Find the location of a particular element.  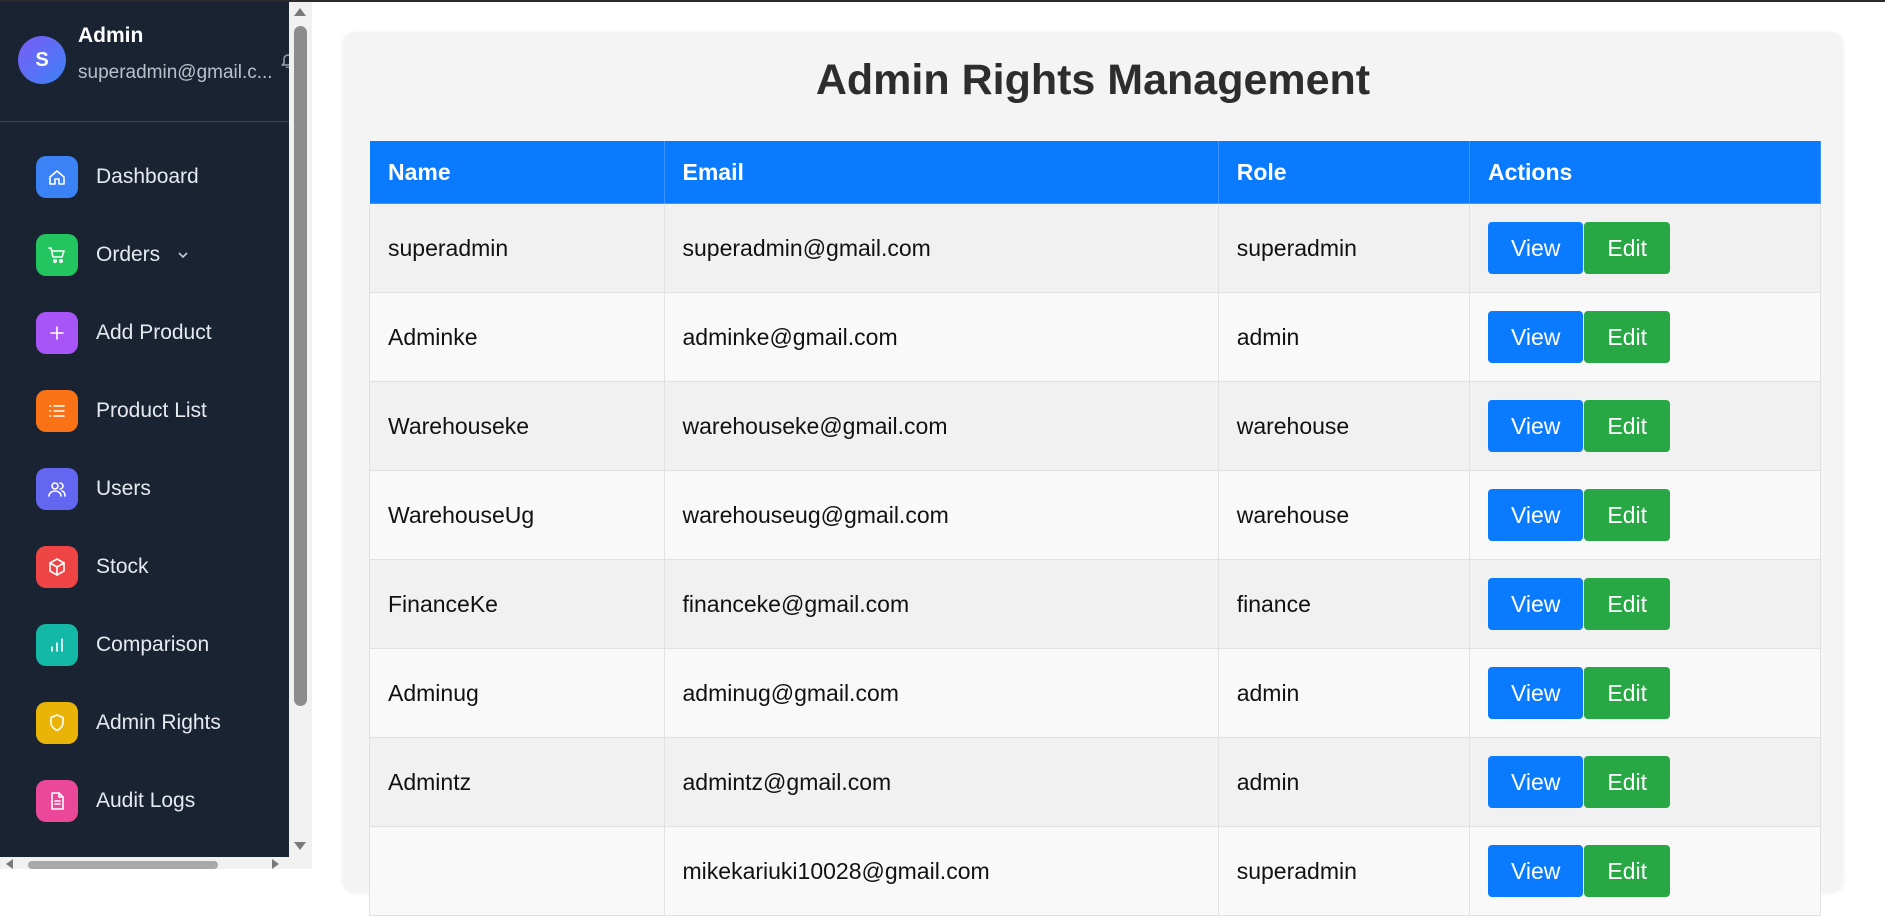

table-header-row: Name Email Role Actions is located at coordinates (1095, 172).